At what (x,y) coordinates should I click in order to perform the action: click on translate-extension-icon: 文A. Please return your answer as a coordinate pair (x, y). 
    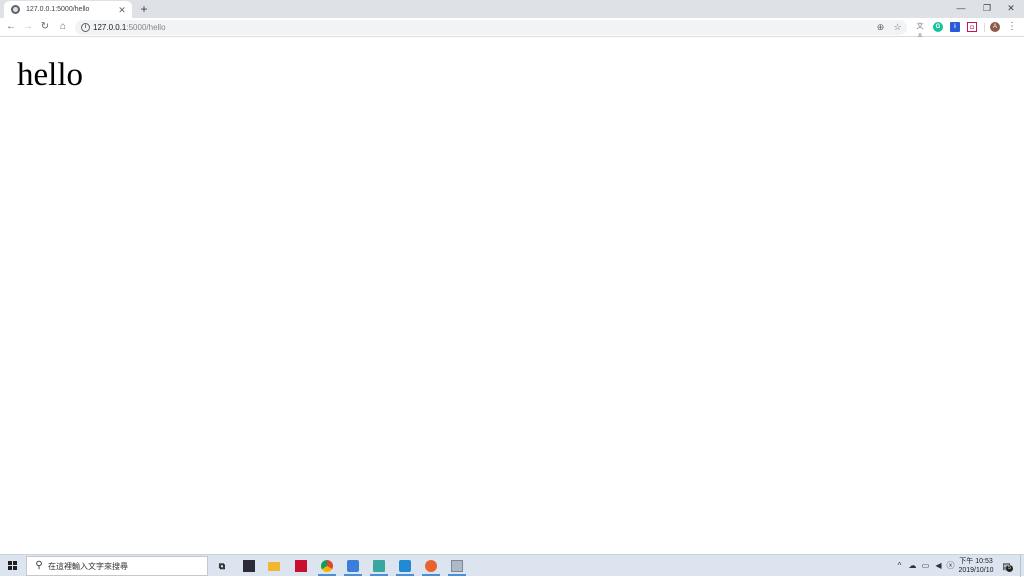
    Looking at the image, I should click on (920, 31).